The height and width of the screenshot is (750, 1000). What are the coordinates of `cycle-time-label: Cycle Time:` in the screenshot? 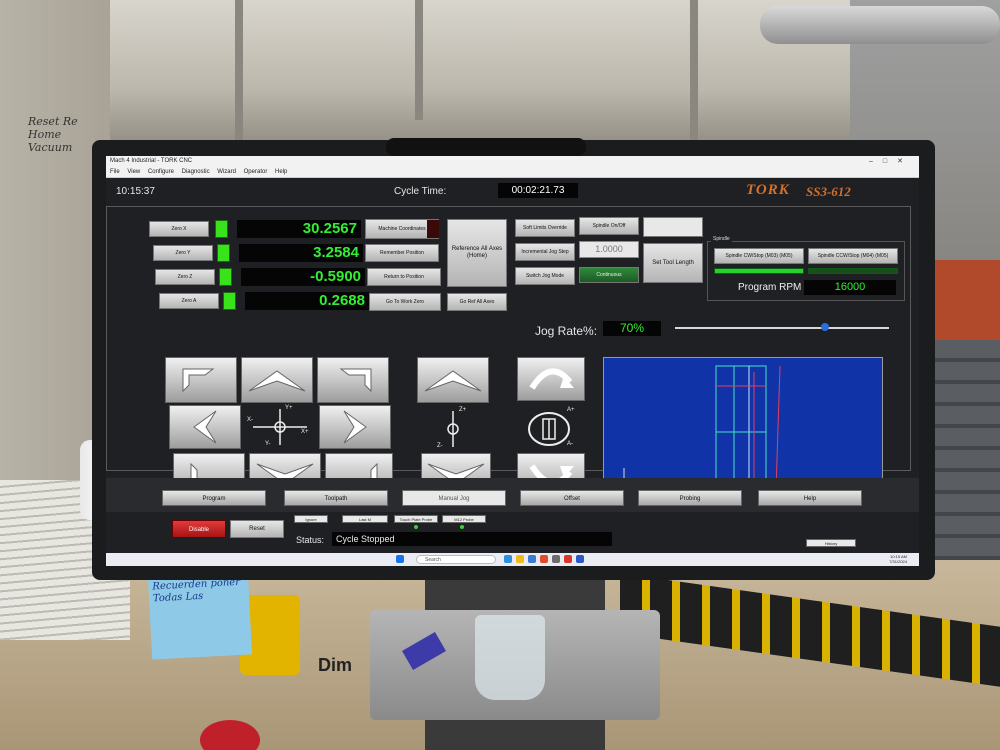 It's located at (420, 191).